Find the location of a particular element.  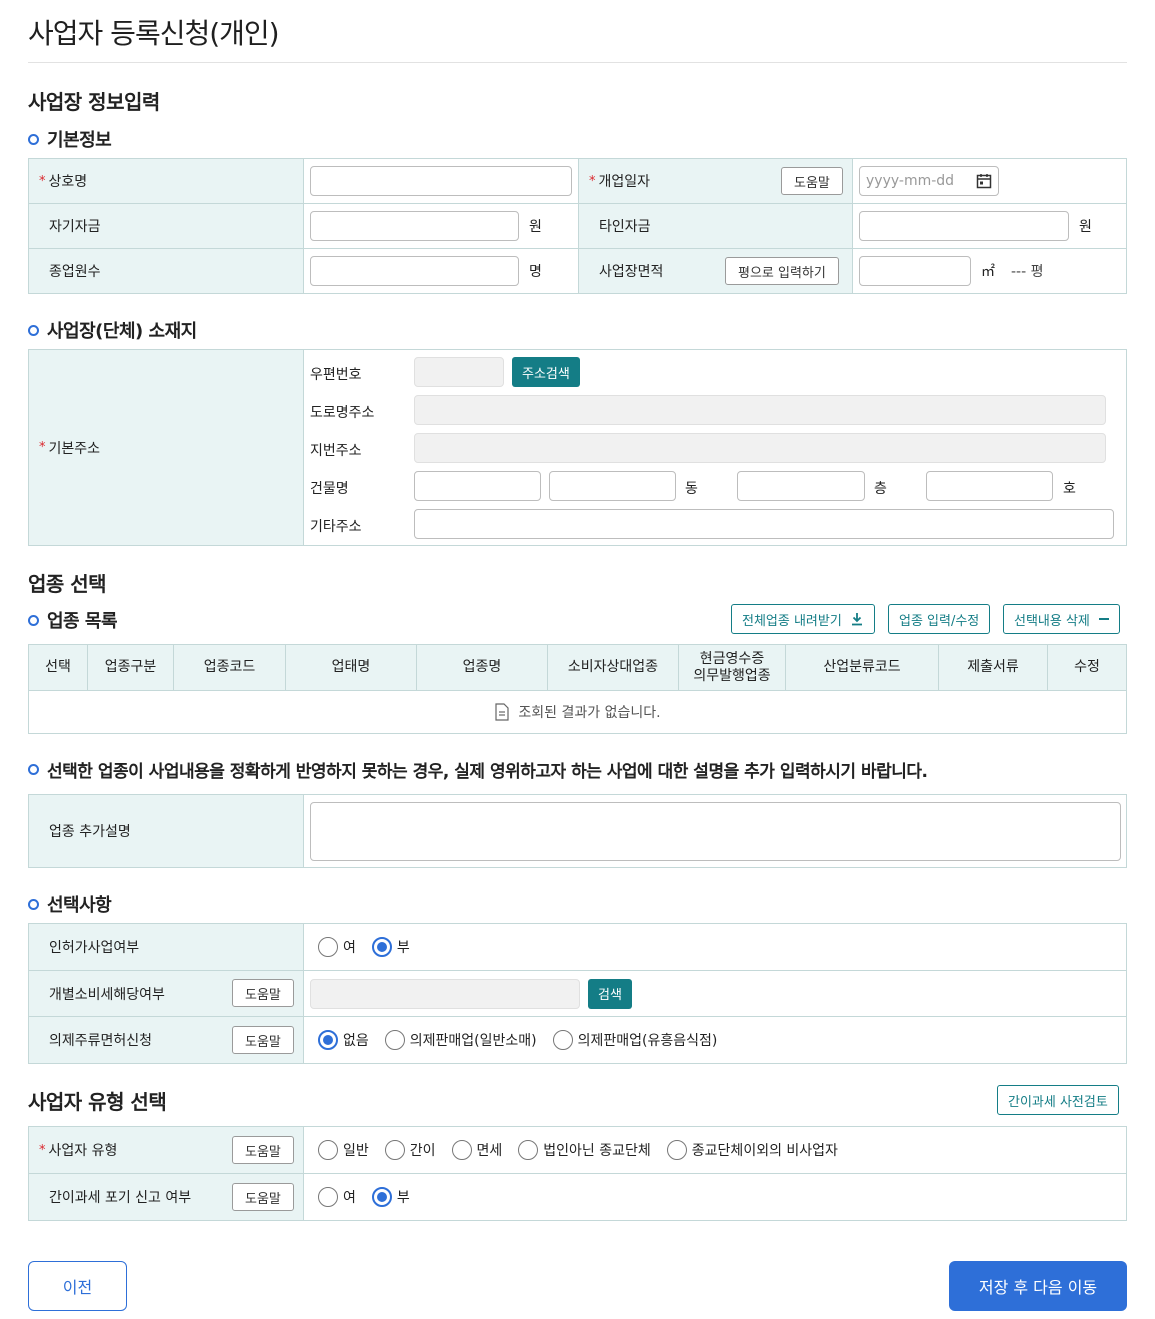

floor-input is located at coordinates (801, 486).